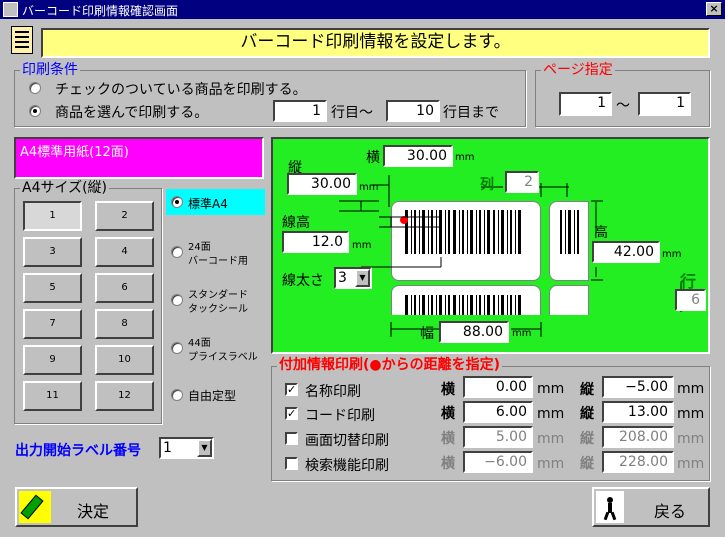  I want to click on code-y-label: 縦, so click(587, 414).